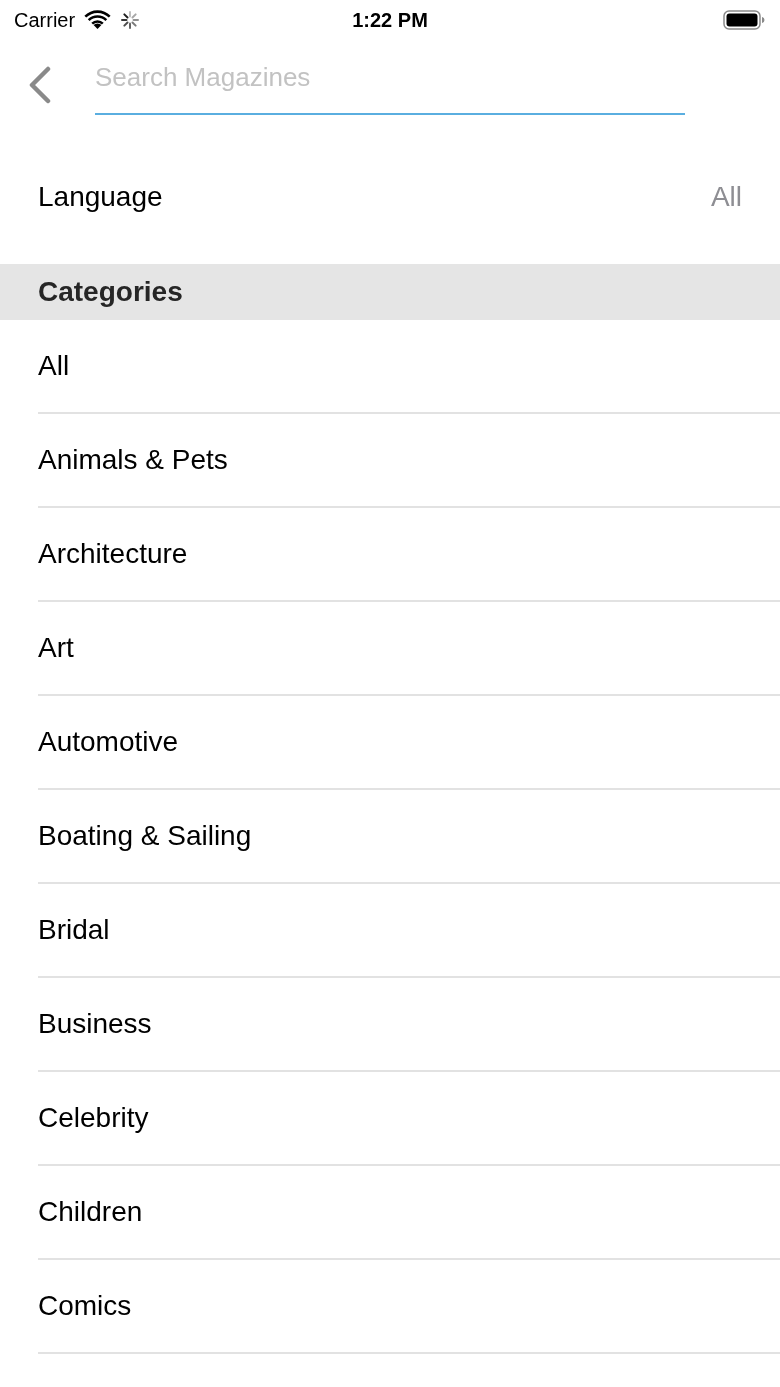 Image resolution: width=780 pixels, height=1387 pixels. What do you see at coordinates (409, 555) in the screenshot?
I see `category-item: Architecture` at bounding box center [409, 555].